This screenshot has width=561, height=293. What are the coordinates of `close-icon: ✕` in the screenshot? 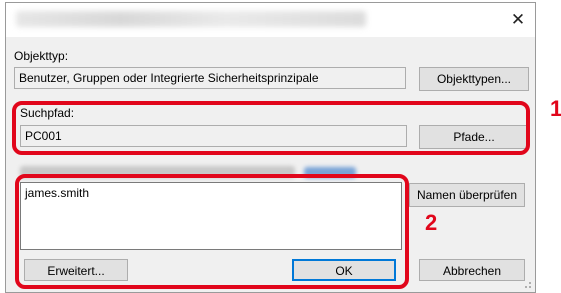 It's located at (518, 19).